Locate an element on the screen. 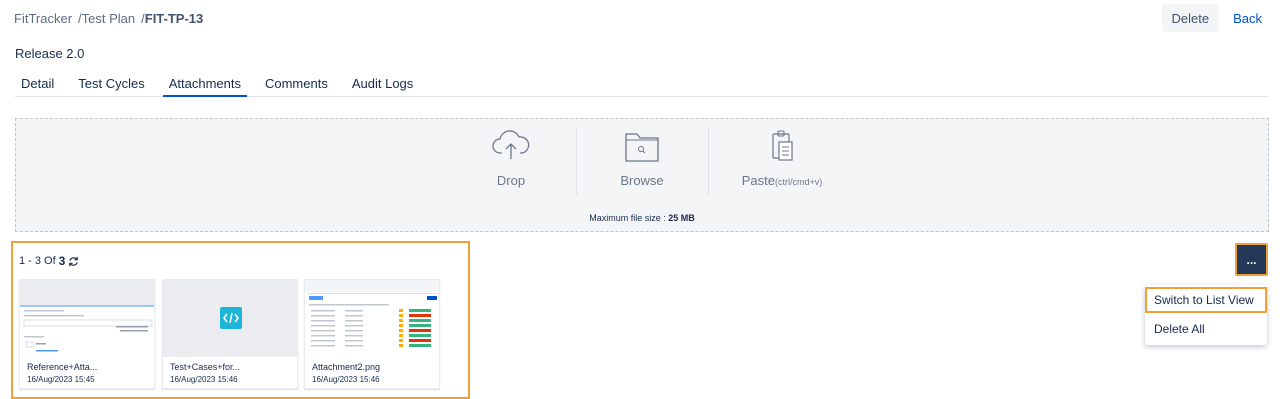 The width and height of the screenshot is (1280, 399). tab-attachments: Attachments is located at coordinates (204, 85).